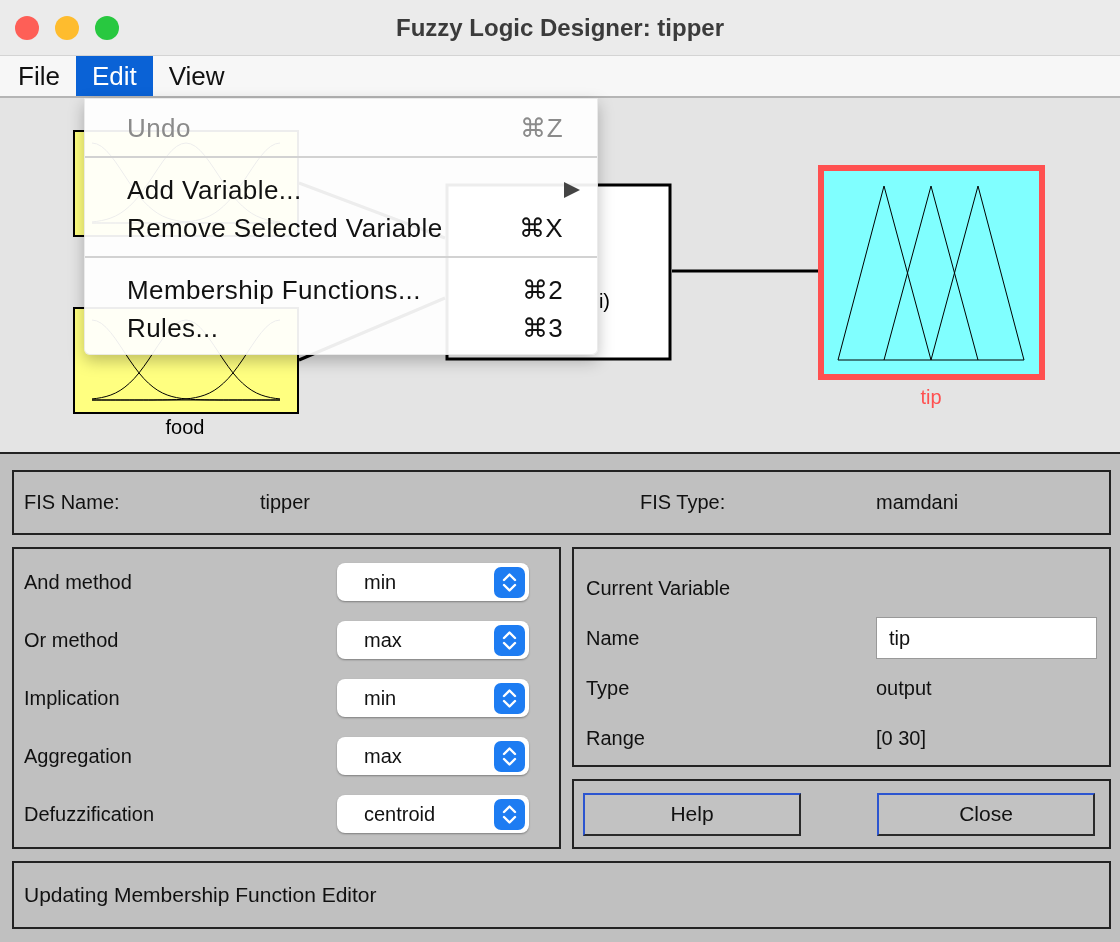  I want to click on menu-bar-item: View, so click(196, 76).